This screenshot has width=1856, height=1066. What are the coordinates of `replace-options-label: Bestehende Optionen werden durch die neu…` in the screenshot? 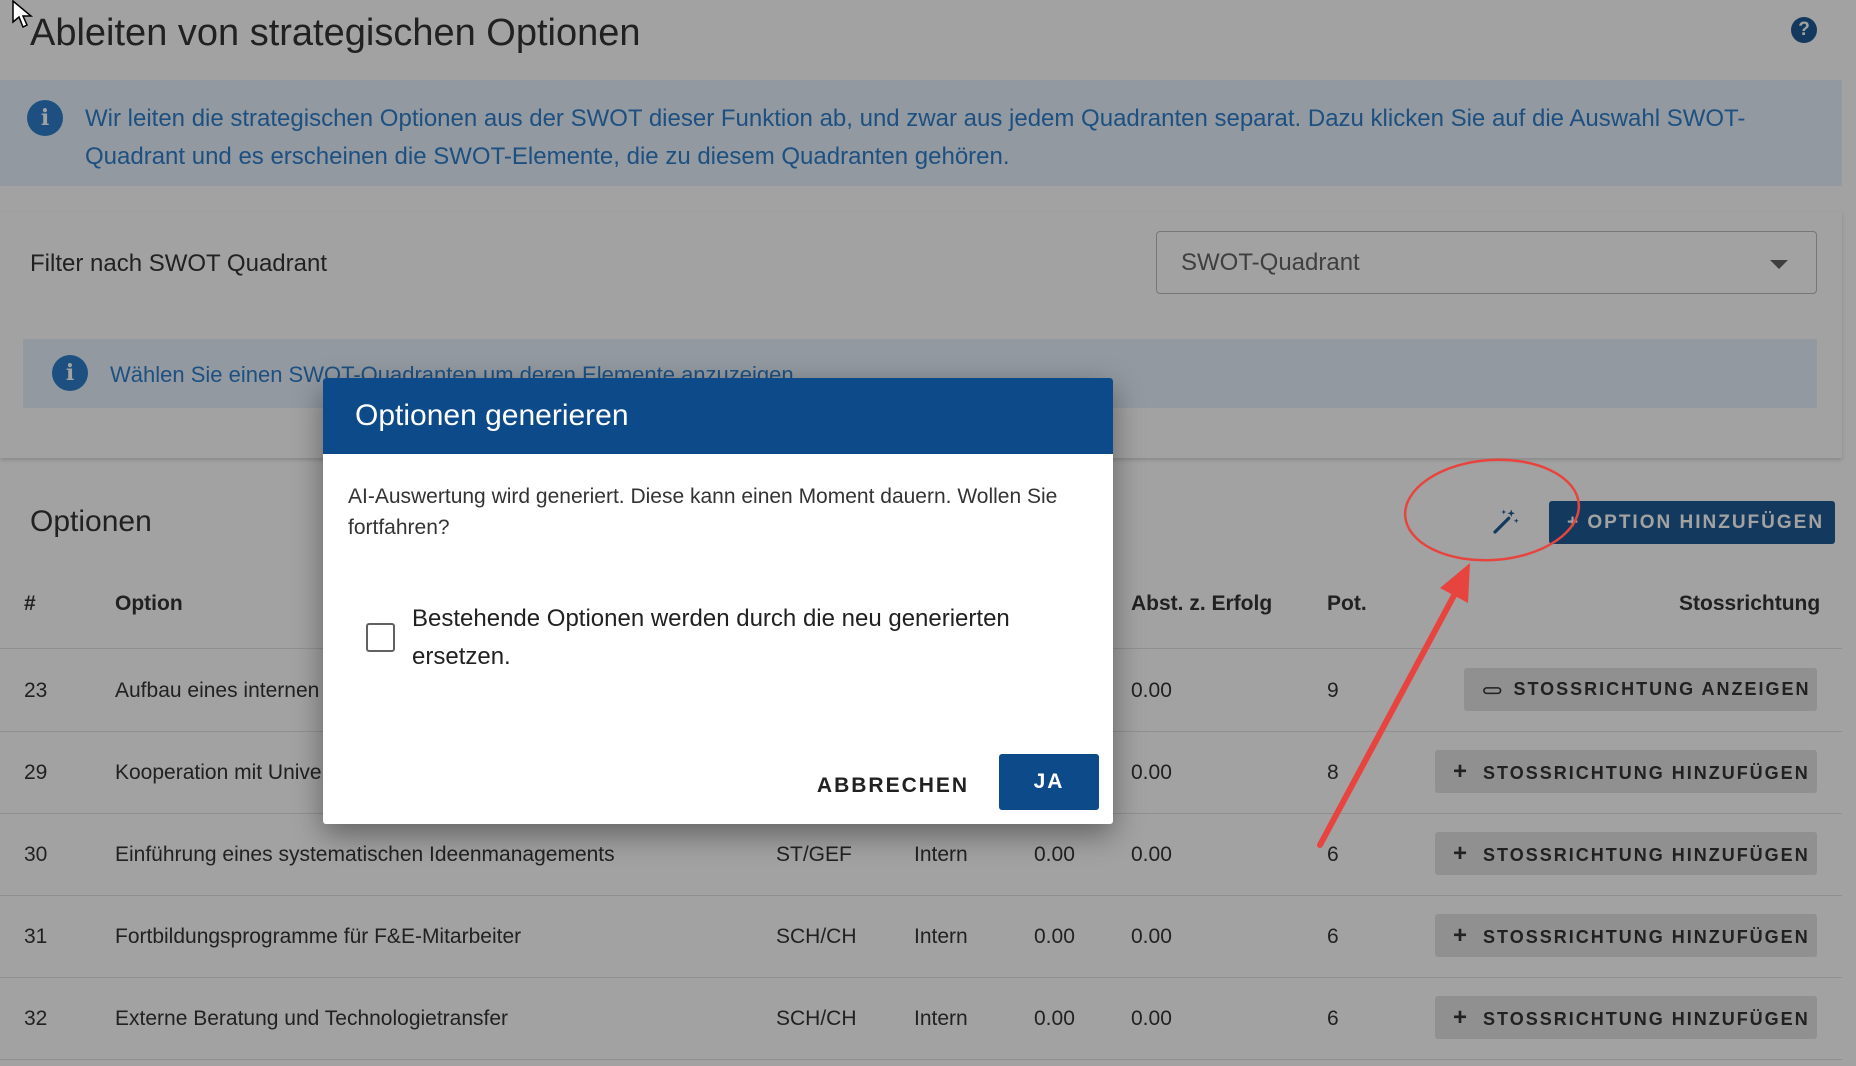 It's located at (742, 638).